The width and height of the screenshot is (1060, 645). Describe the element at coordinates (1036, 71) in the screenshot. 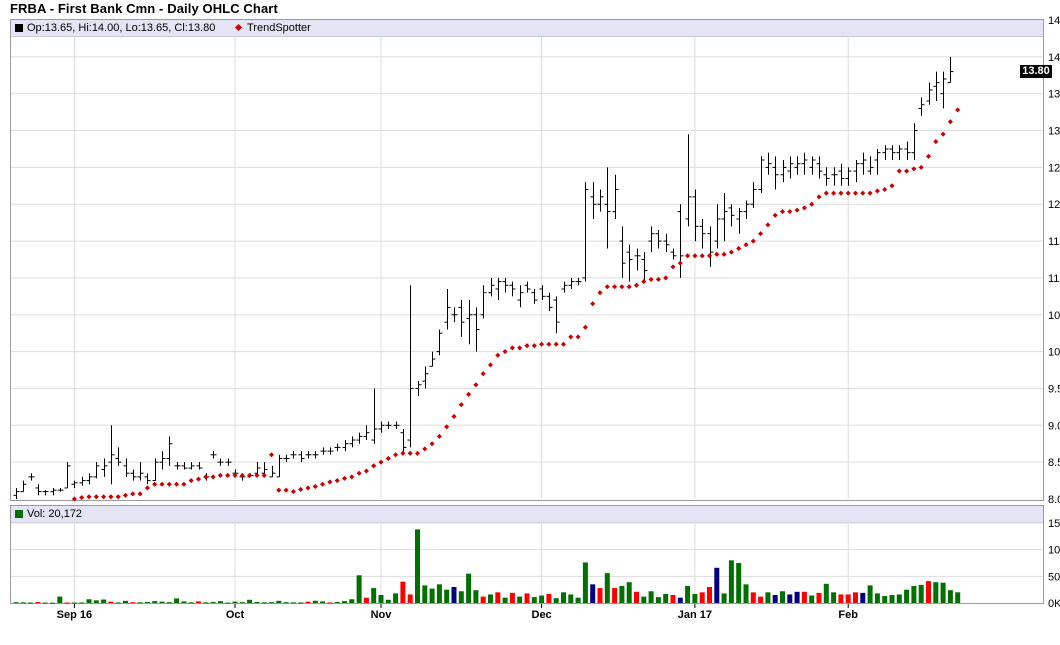

I see `last-price-tag: 13.80` at that location.